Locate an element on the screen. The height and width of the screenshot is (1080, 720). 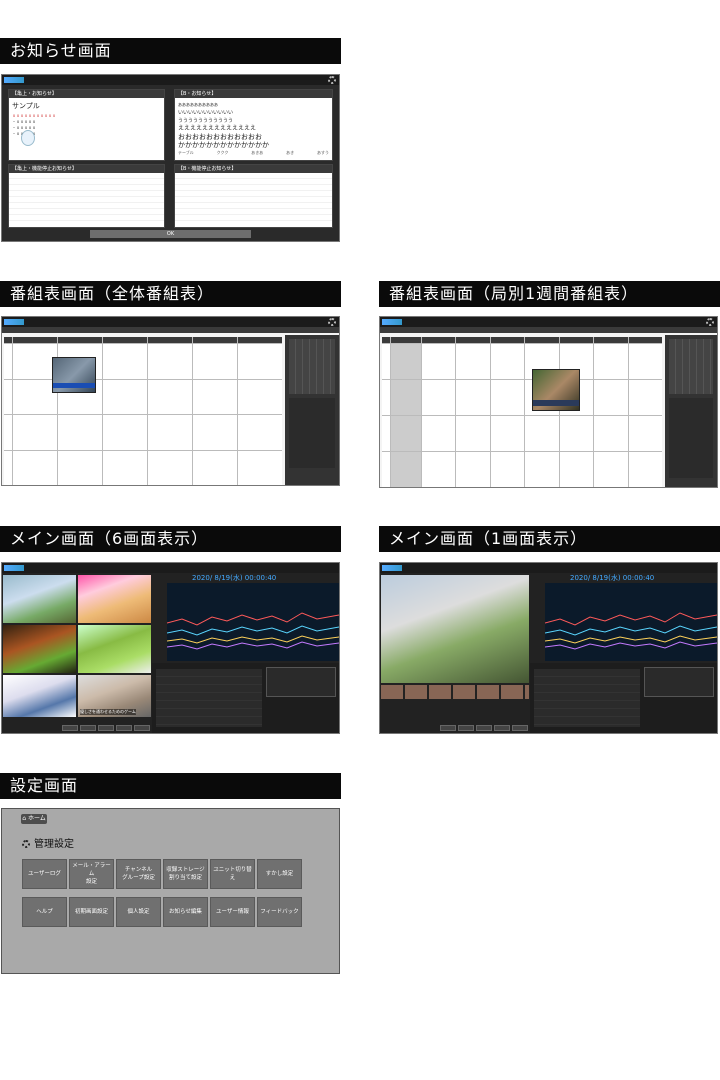
notice-box-title: 【亀上・機能停止お知らせ】 is located at coordinates (86, 169).